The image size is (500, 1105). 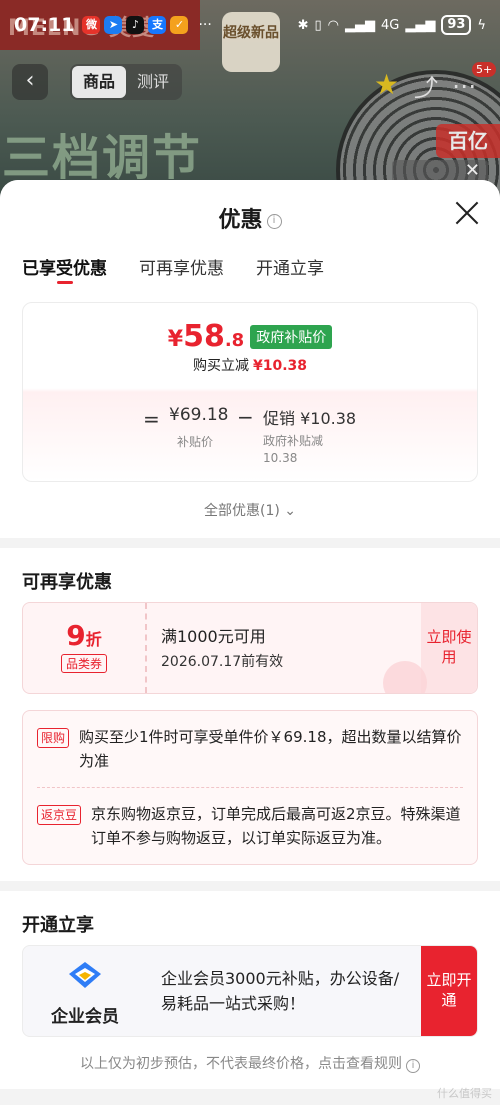 What do you see at coordinates (85, 991) in the screenshot?
I see `vip-badge: 企业会员` at bounding box center [85, 991].